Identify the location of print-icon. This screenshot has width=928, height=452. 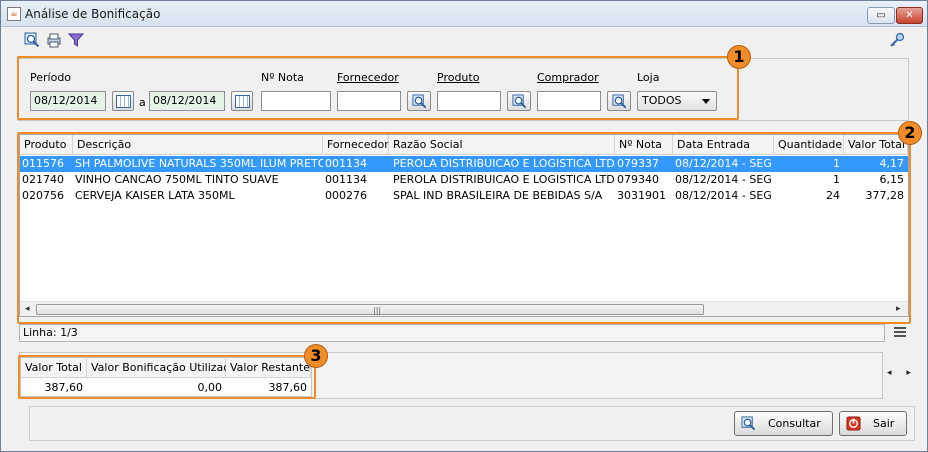
(54, 40).